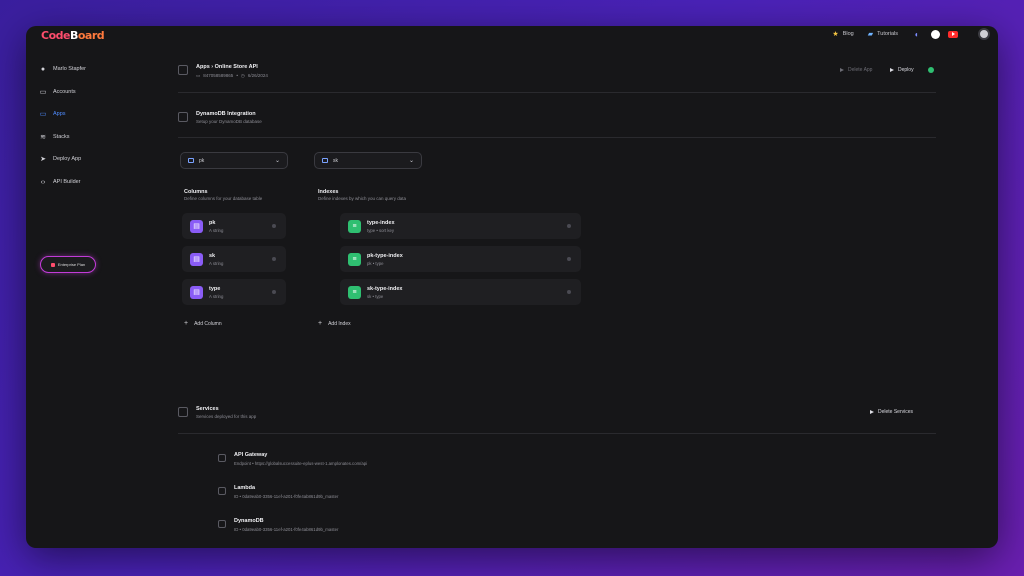 The width and height of the screenshot is (1024, 576). I want to click on sidebar-item-api-builder: ‹› API Builder, so click(79, 182).